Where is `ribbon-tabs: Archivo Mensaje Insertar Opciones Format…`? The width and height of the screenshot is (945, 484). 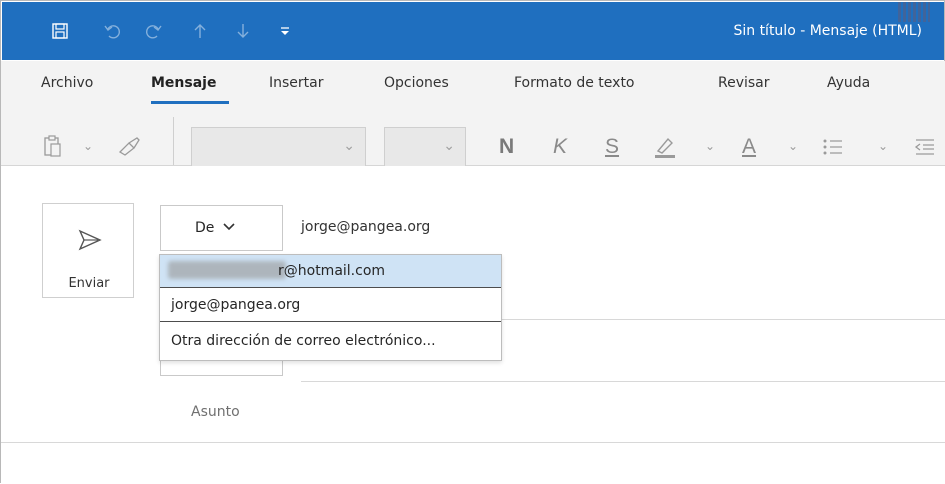 ribbon-tabs: Archivo Mensaje Insertar Opciones Format… is located at coordinates (473, 84).